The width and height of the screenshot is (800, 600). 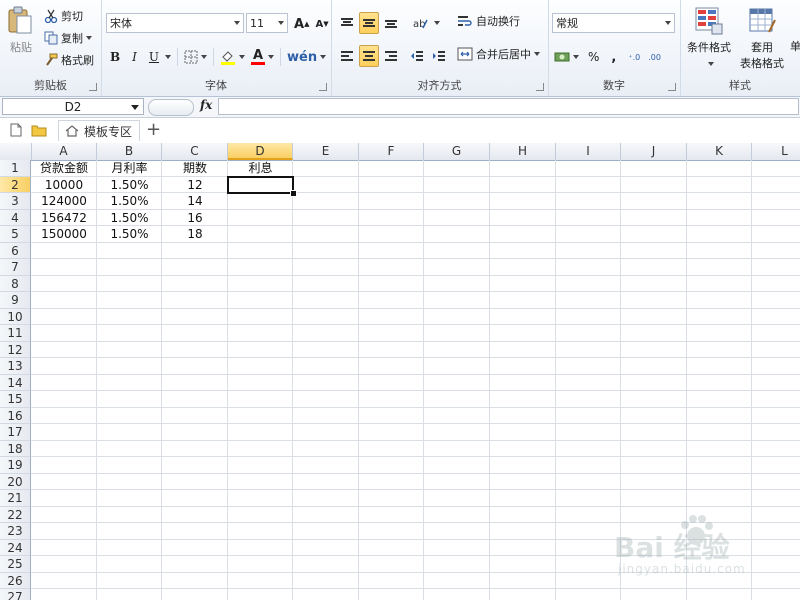 What do you see at coordinates (134, 57) in the screenshot?
I see `italic-button: I` at bounding box center [134, 57].